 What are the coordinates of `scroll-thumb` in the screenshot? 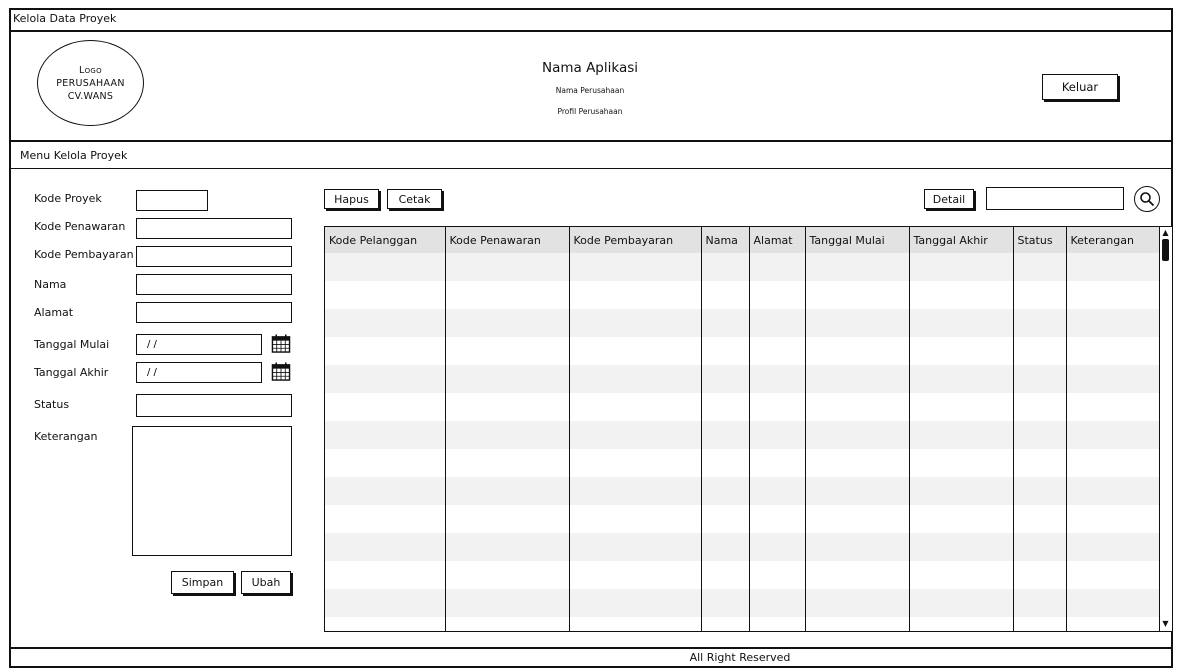 It's located at (1165, 250).